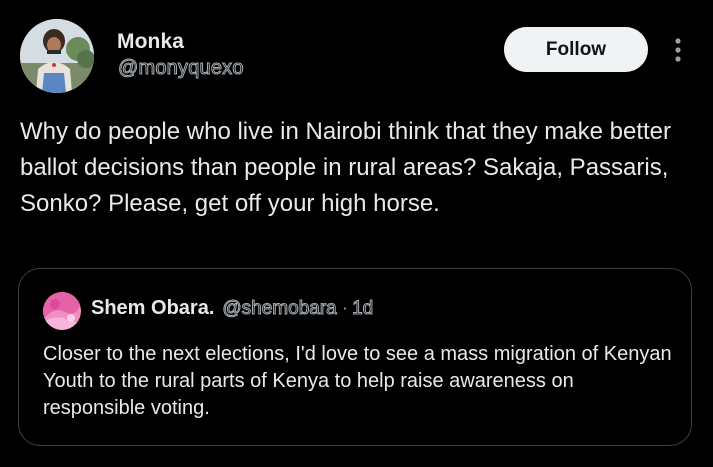 This screenshot has width=713, height=467. Describe the element at coordinates (152, 308) in the screenshot. I see `quoted-author-display-name: Shem Obara.` at that location.